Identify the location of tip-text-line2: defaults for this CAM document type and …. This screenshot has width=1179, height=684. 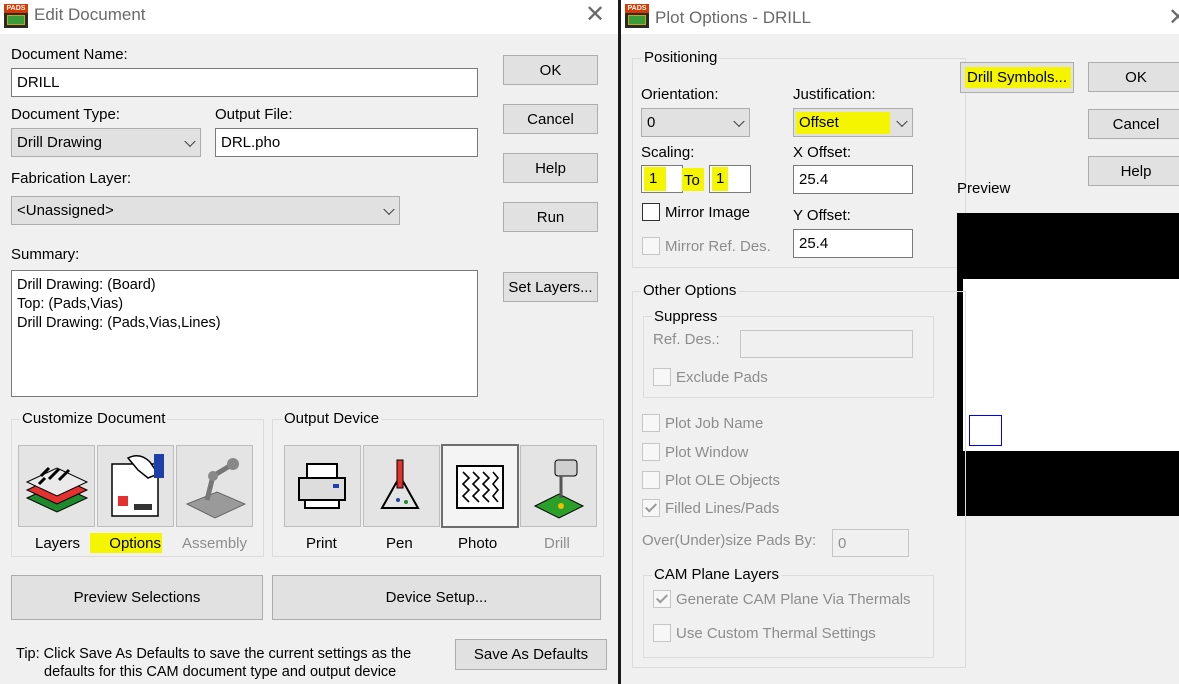
(220, 672).